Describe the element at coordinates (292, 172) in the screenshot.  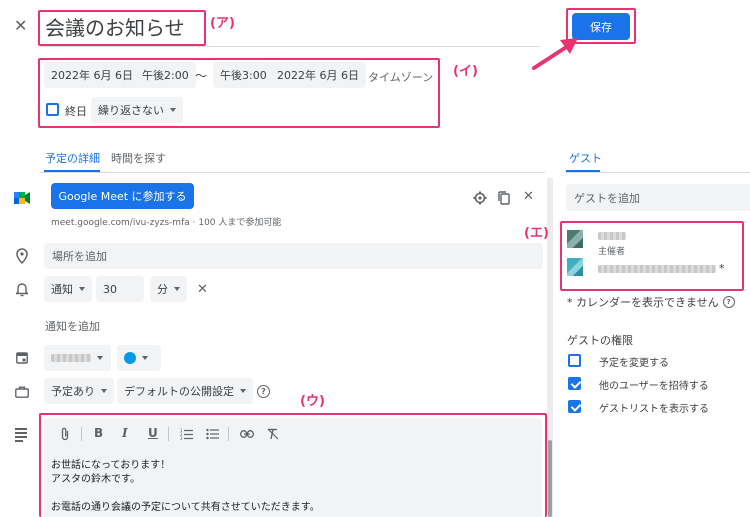
I see `tabs-divider` at that location.